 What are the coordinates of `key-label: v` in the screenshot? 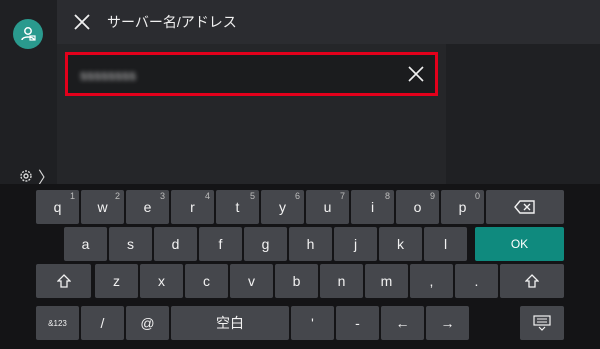 It's located at (251, 281).